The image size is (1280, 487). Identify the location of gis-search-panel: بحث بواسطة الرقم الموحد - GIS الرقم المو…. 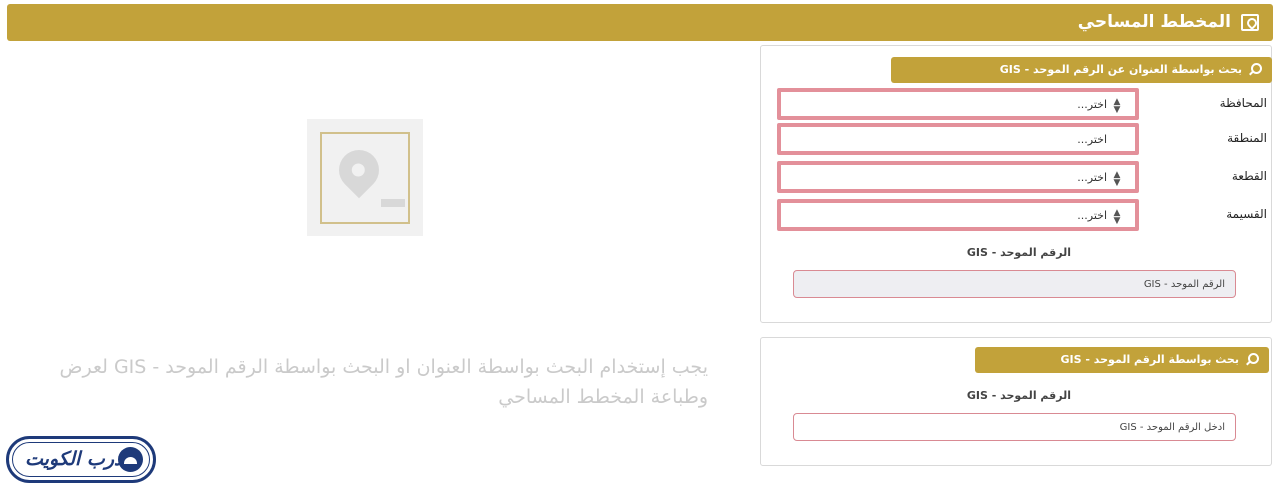
(1016, 401).